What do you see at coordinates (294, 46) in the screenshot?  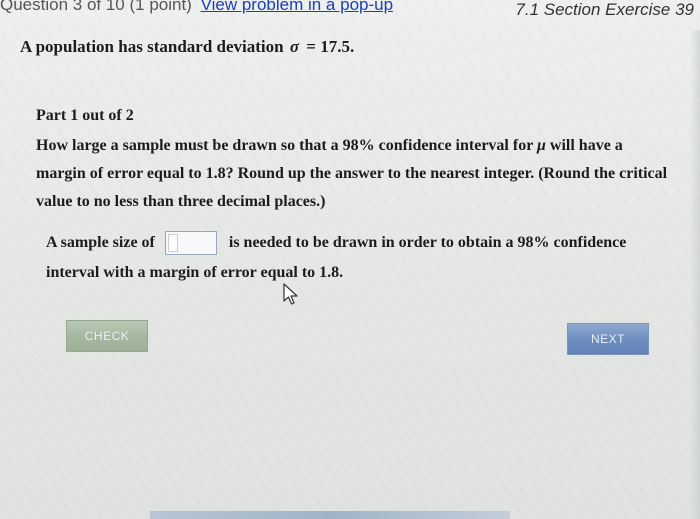 I see `sigma-symbol: σ` at bounding box center [294, 46].